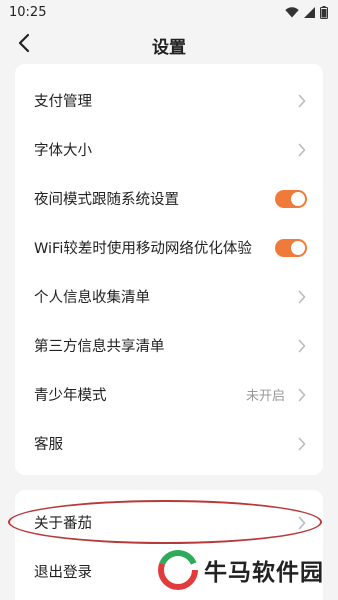 The image size is (338, 600). Describe the element at coordinates (143, 249) in the screenshot. I see `row-label: WiFi较差时使用移动网络优化体验` at that location.